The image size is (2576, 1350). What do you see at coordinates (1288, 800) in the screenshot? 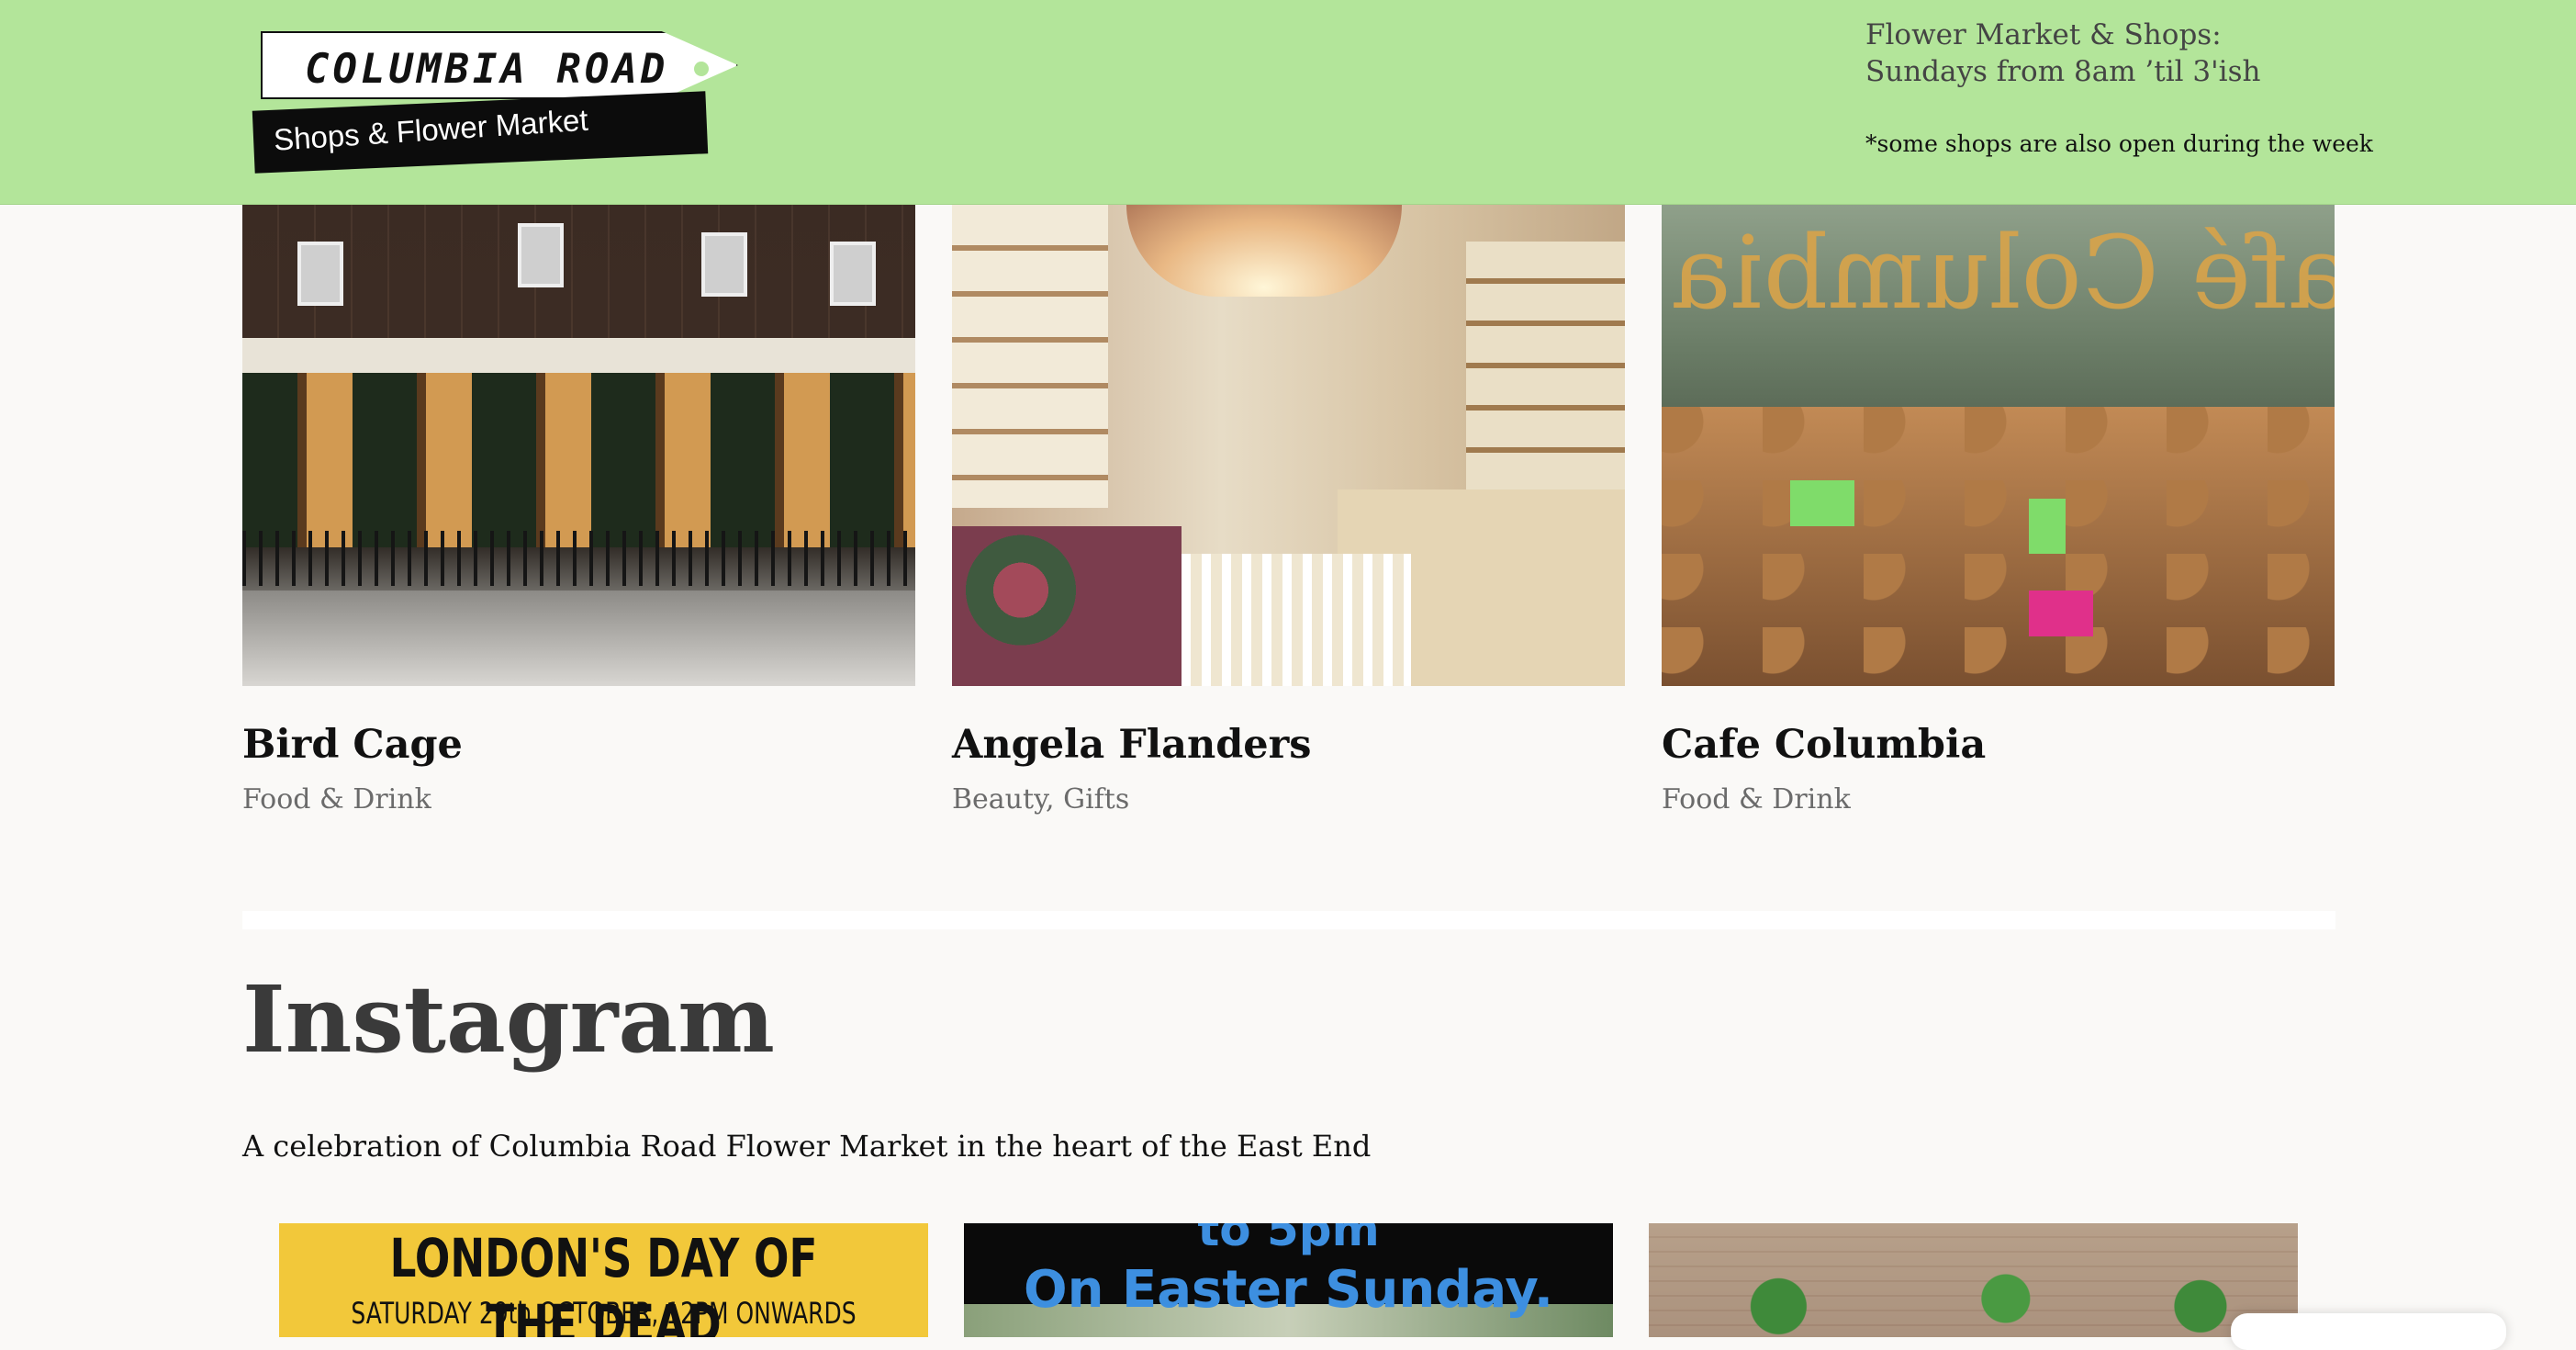
I see `shop-category: Beauty, Gifts` at bounding box center [1288, 800].